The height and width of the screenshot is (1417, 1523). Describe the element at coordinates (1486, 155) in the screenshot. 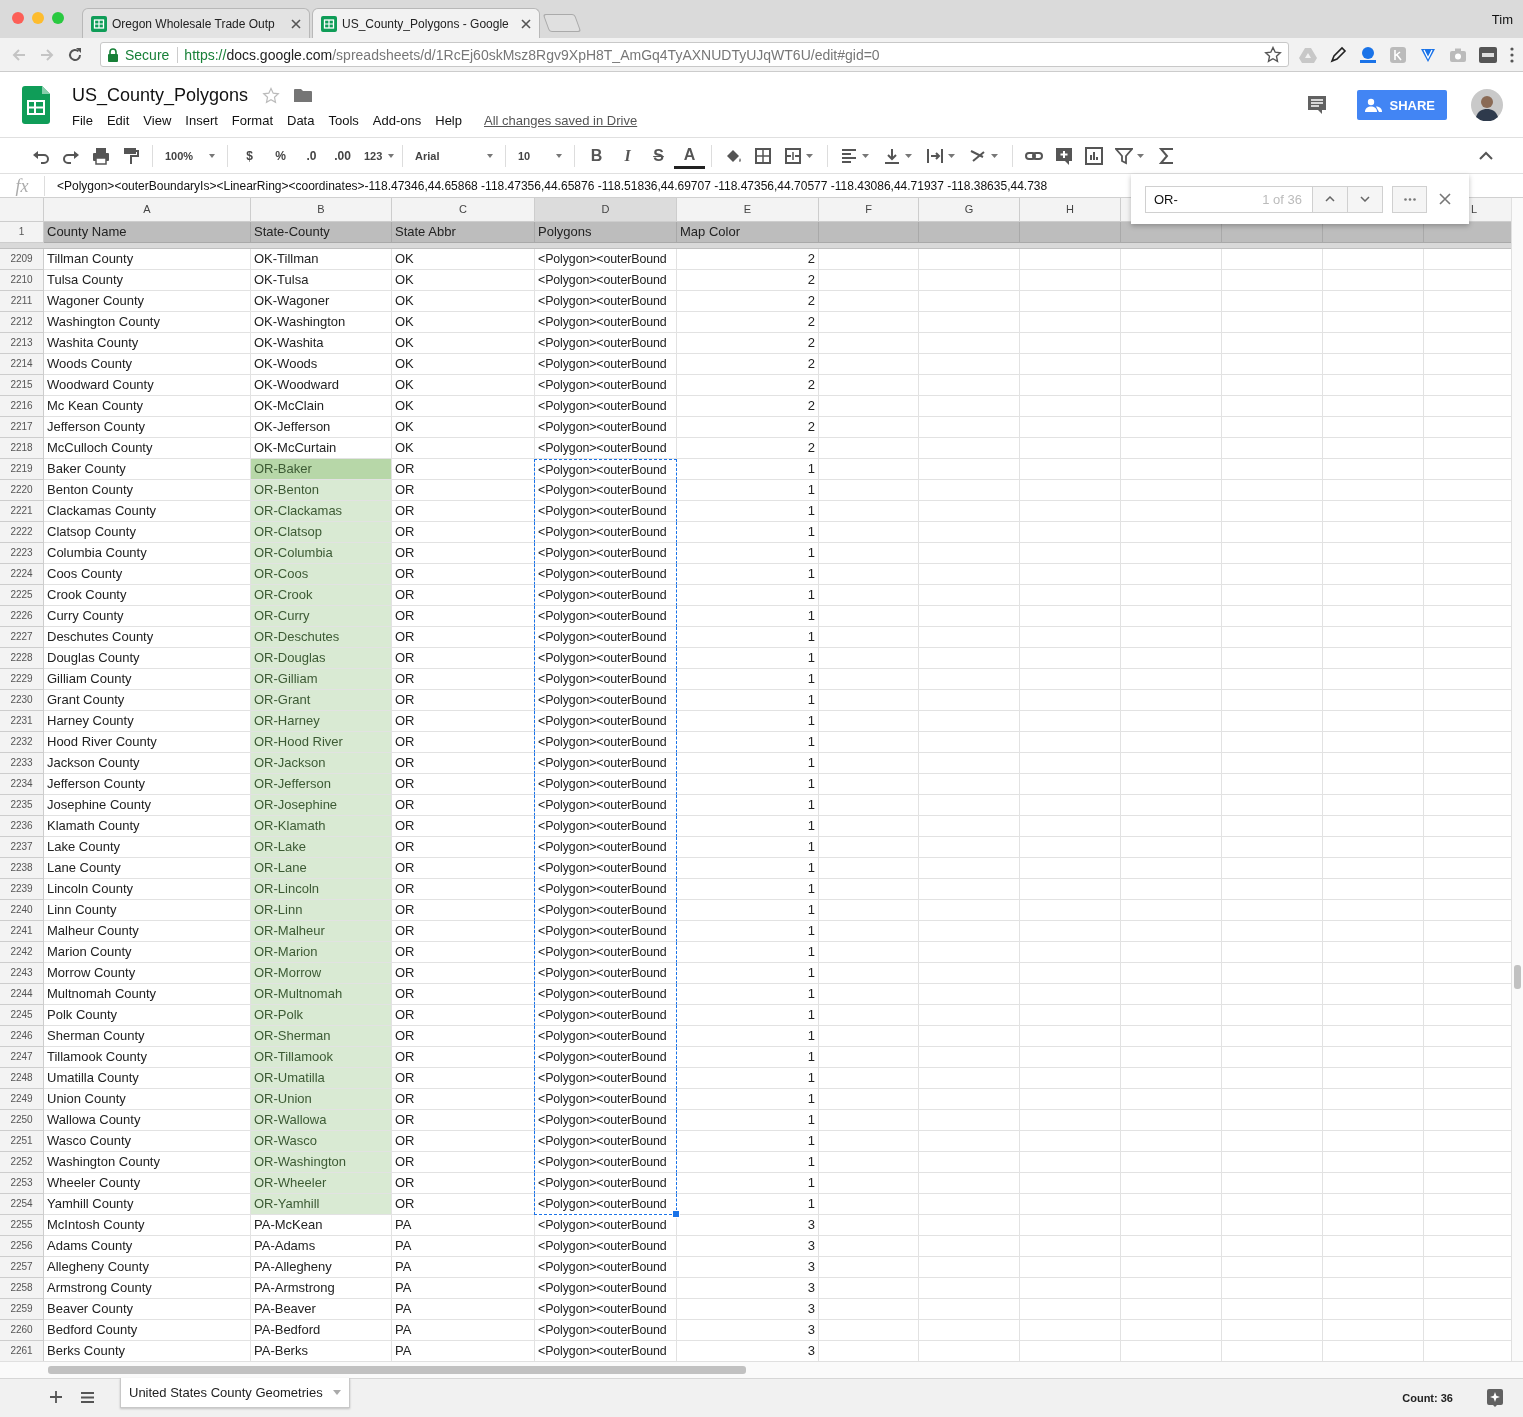

I see `collapse-icon` at that location.